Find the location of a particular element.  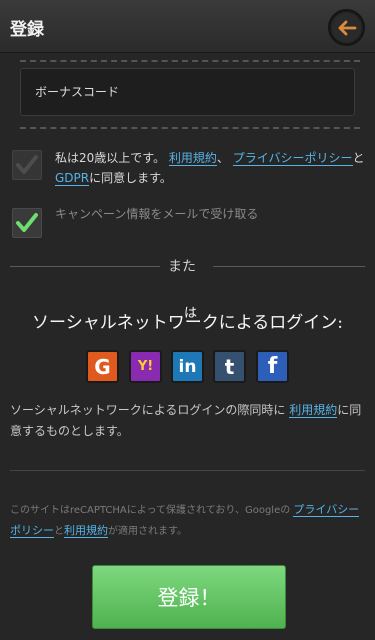

tumblr-login-button: t is located at coordinates (229, 366).